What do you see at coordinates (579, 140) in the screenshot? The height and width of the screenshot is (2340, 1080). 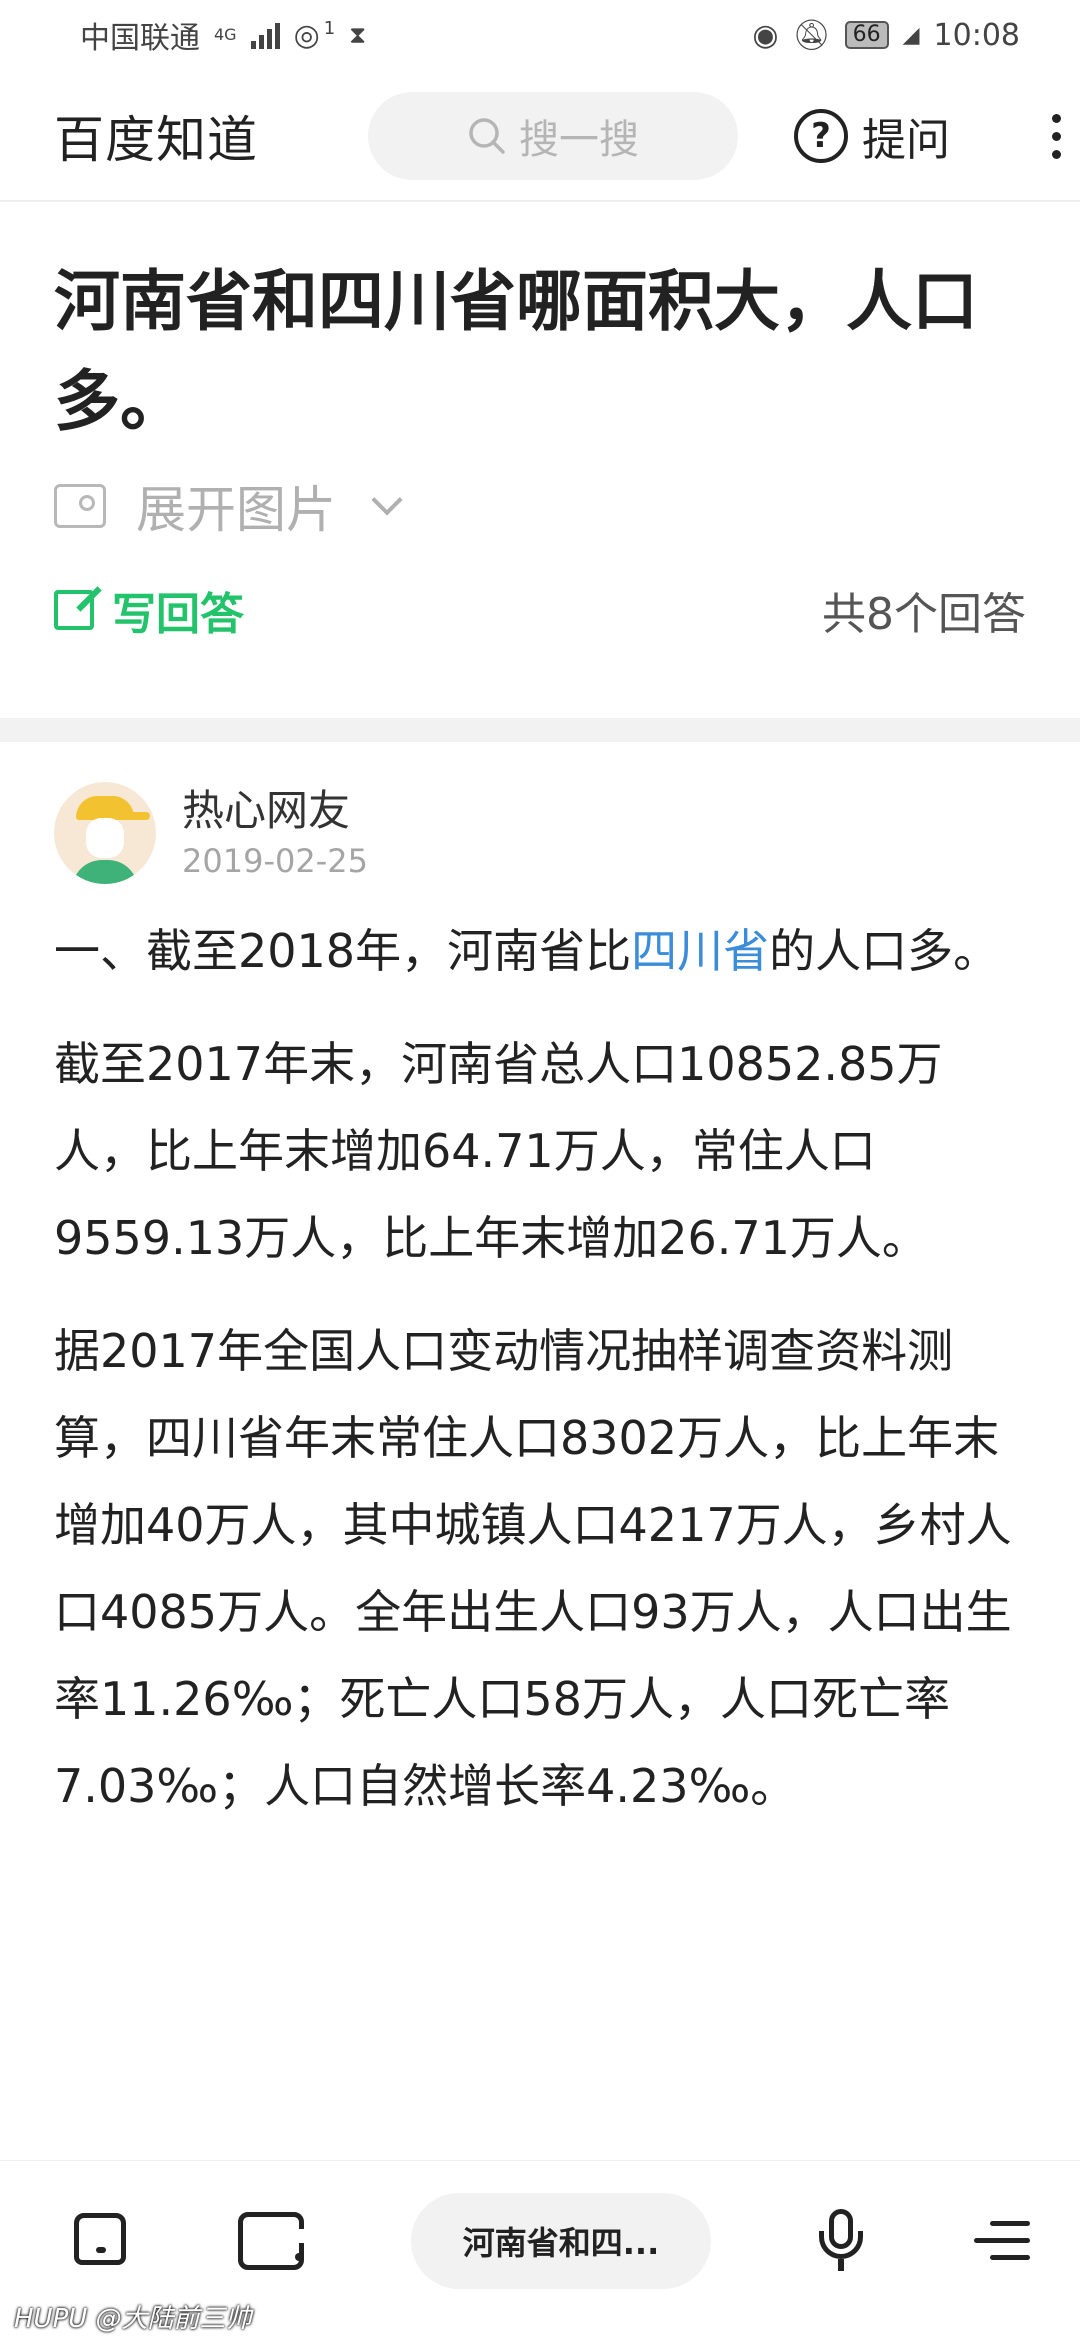 I see `search-placeholder: 搜一搜` at bounding box center [579, 140].